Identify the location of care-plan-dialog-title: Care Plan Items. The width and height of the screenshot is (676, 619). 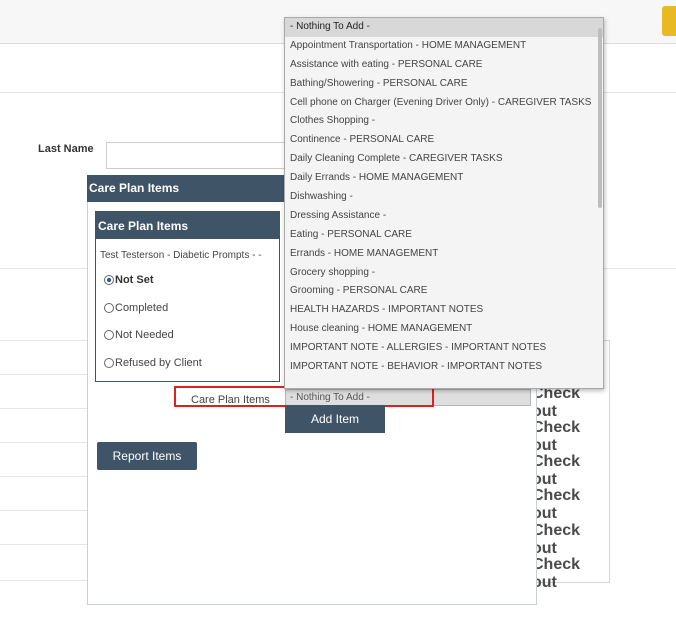
(187, 188).